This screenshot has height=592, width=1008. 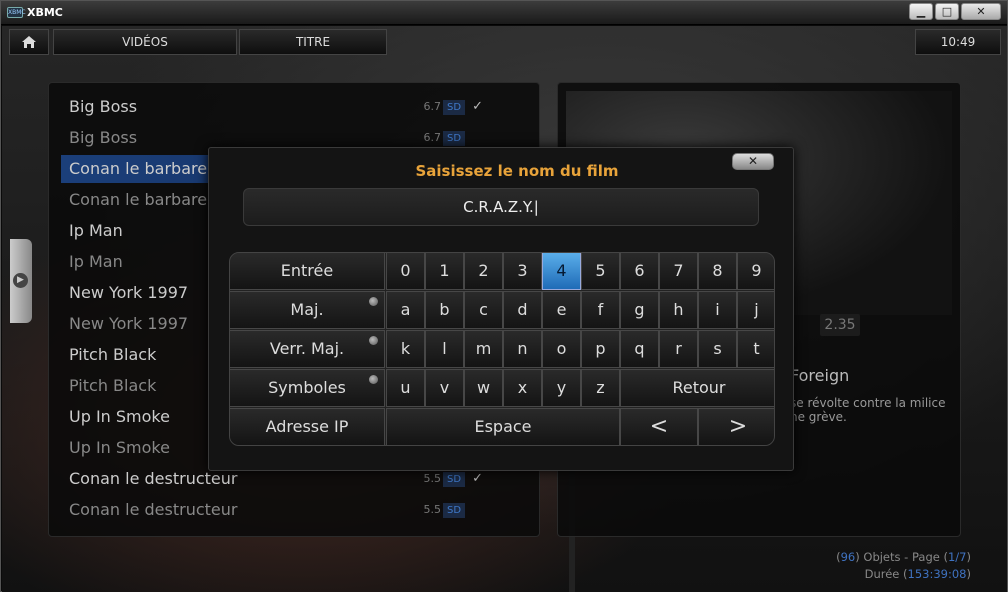 What do you see at coordinates (882, 574) in the screenshot?
I see `duration-label: Durée` at bounding box center [882, 574].